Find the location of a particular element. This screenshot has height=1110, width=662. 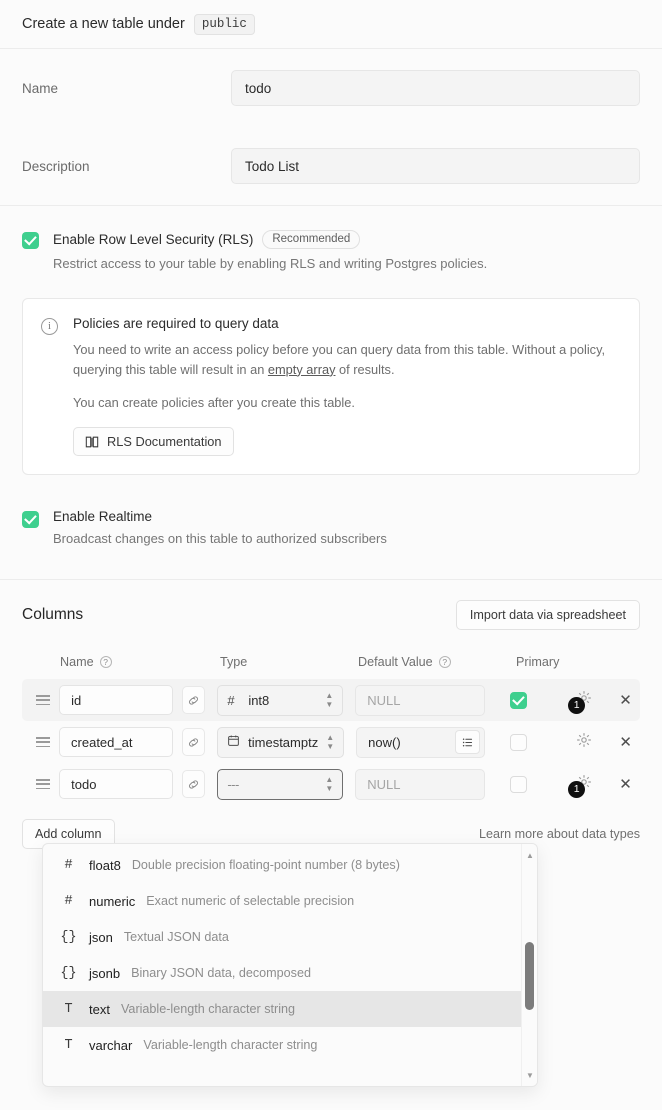

description-label: Description is located at coordinates (56, 166).